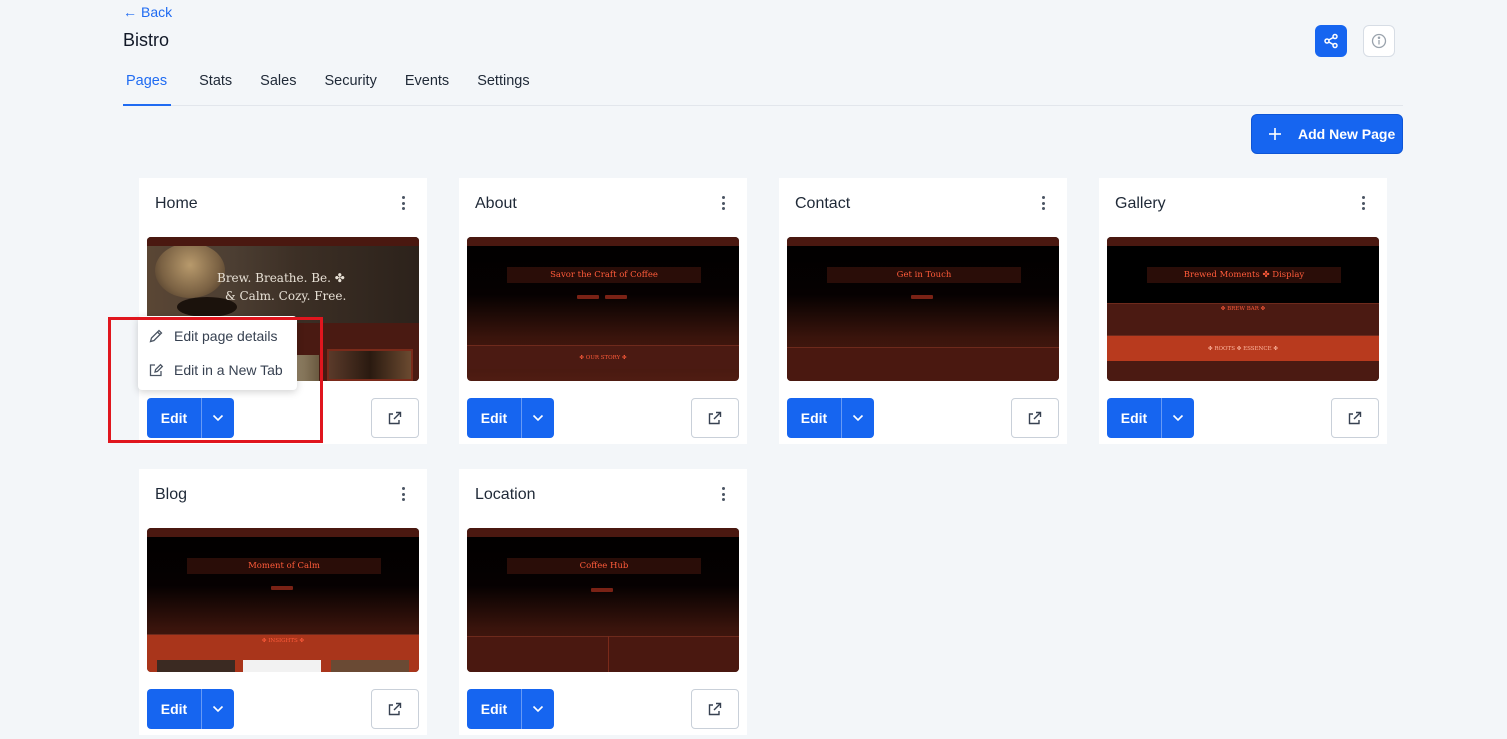 Image resolution: width=1507 pixels, height=739 pixels. What do you see at coordinates (278, 86) in the screenshot?
I see `tab-sales: Sales` at bounding box center [278, 86].